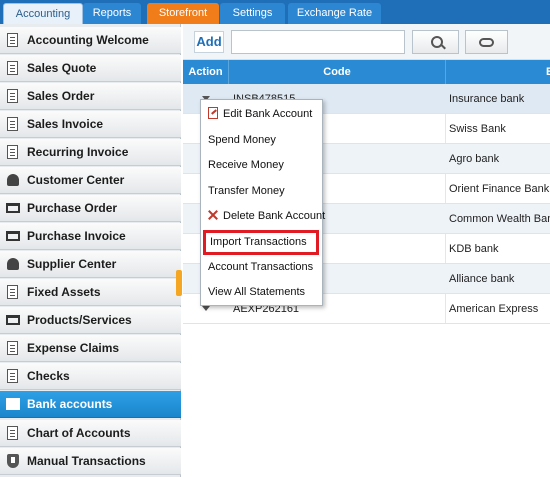  Describe the element at coordinates (474, 249) in the screenshot. I see `row-bank: KDB bank` at that location.